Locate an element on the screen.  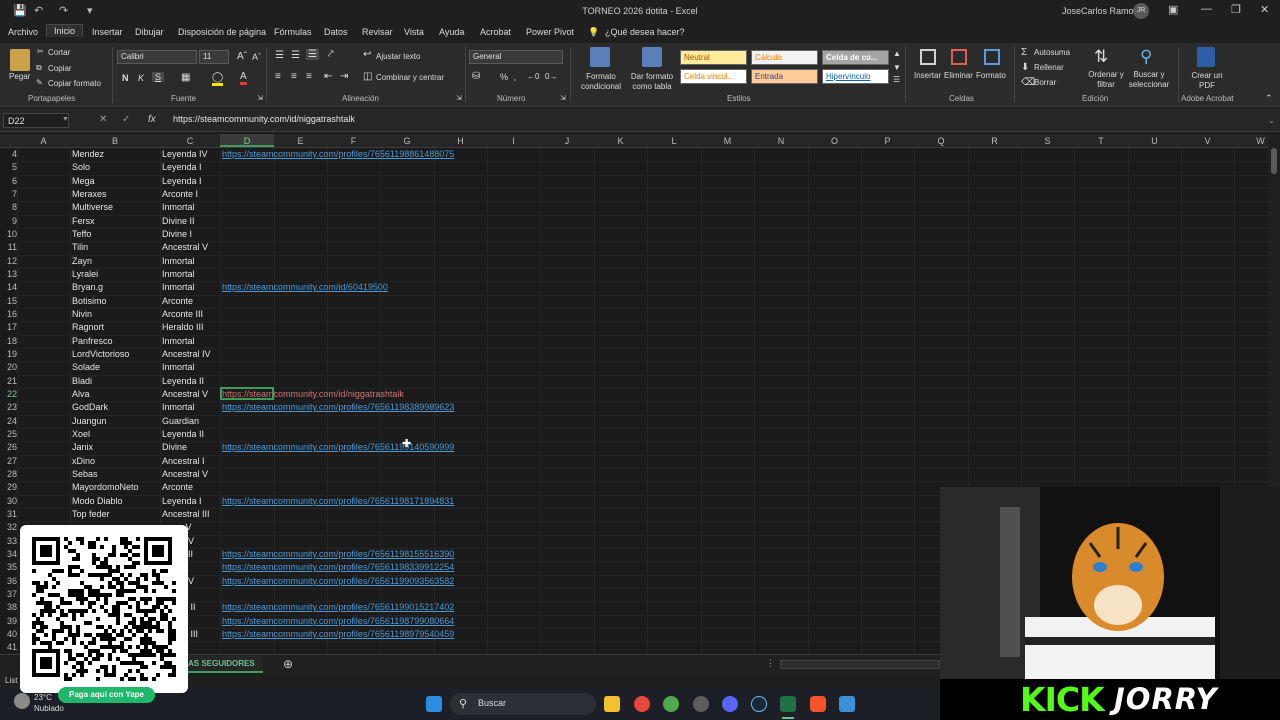
tab-dibujar: Dibujar is located at coordinates (149, 32).